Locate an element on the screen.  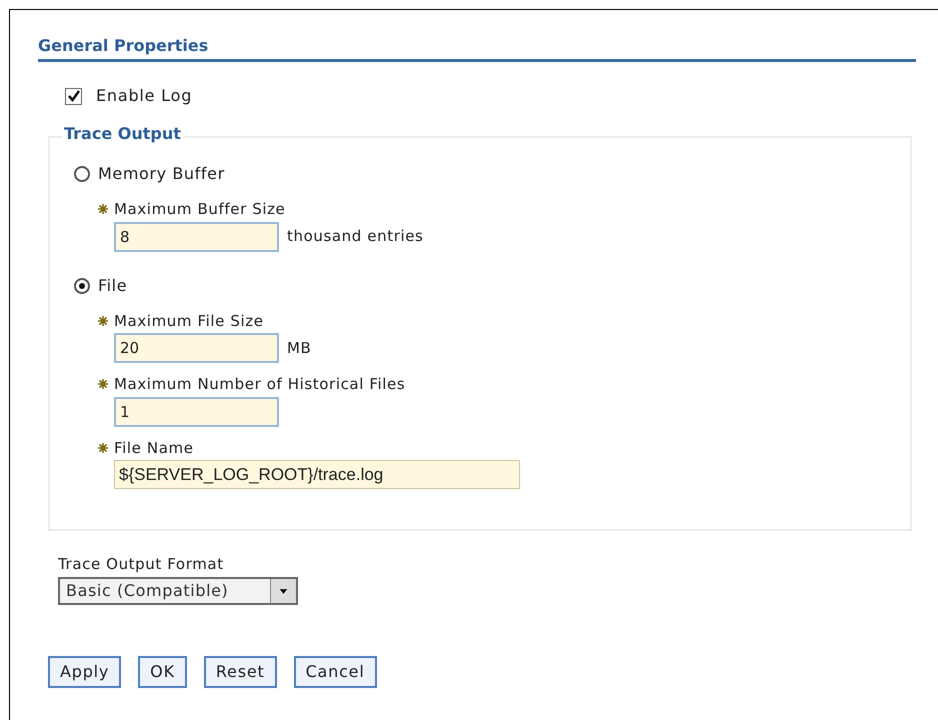
form-button: Cancel is located at coordinates (335, 672).